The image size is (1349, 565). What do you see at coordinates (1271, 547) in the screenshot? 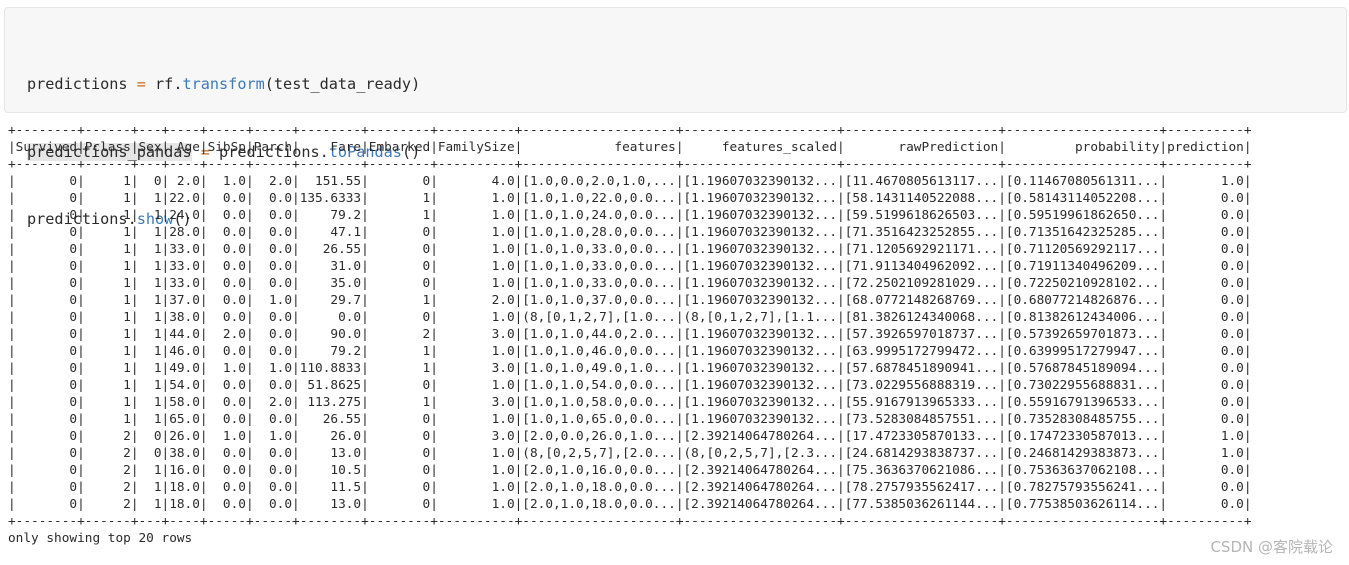
I see `watermark: CSDN @客院载论` at bounding box center [1271, 547].